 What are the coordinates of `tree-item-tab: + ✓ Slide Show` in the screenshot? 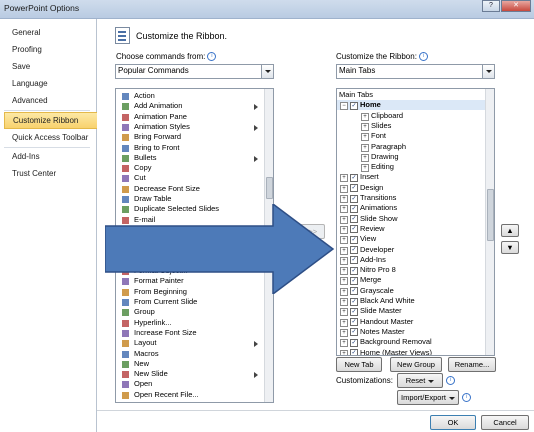 It's located at (411, 219).